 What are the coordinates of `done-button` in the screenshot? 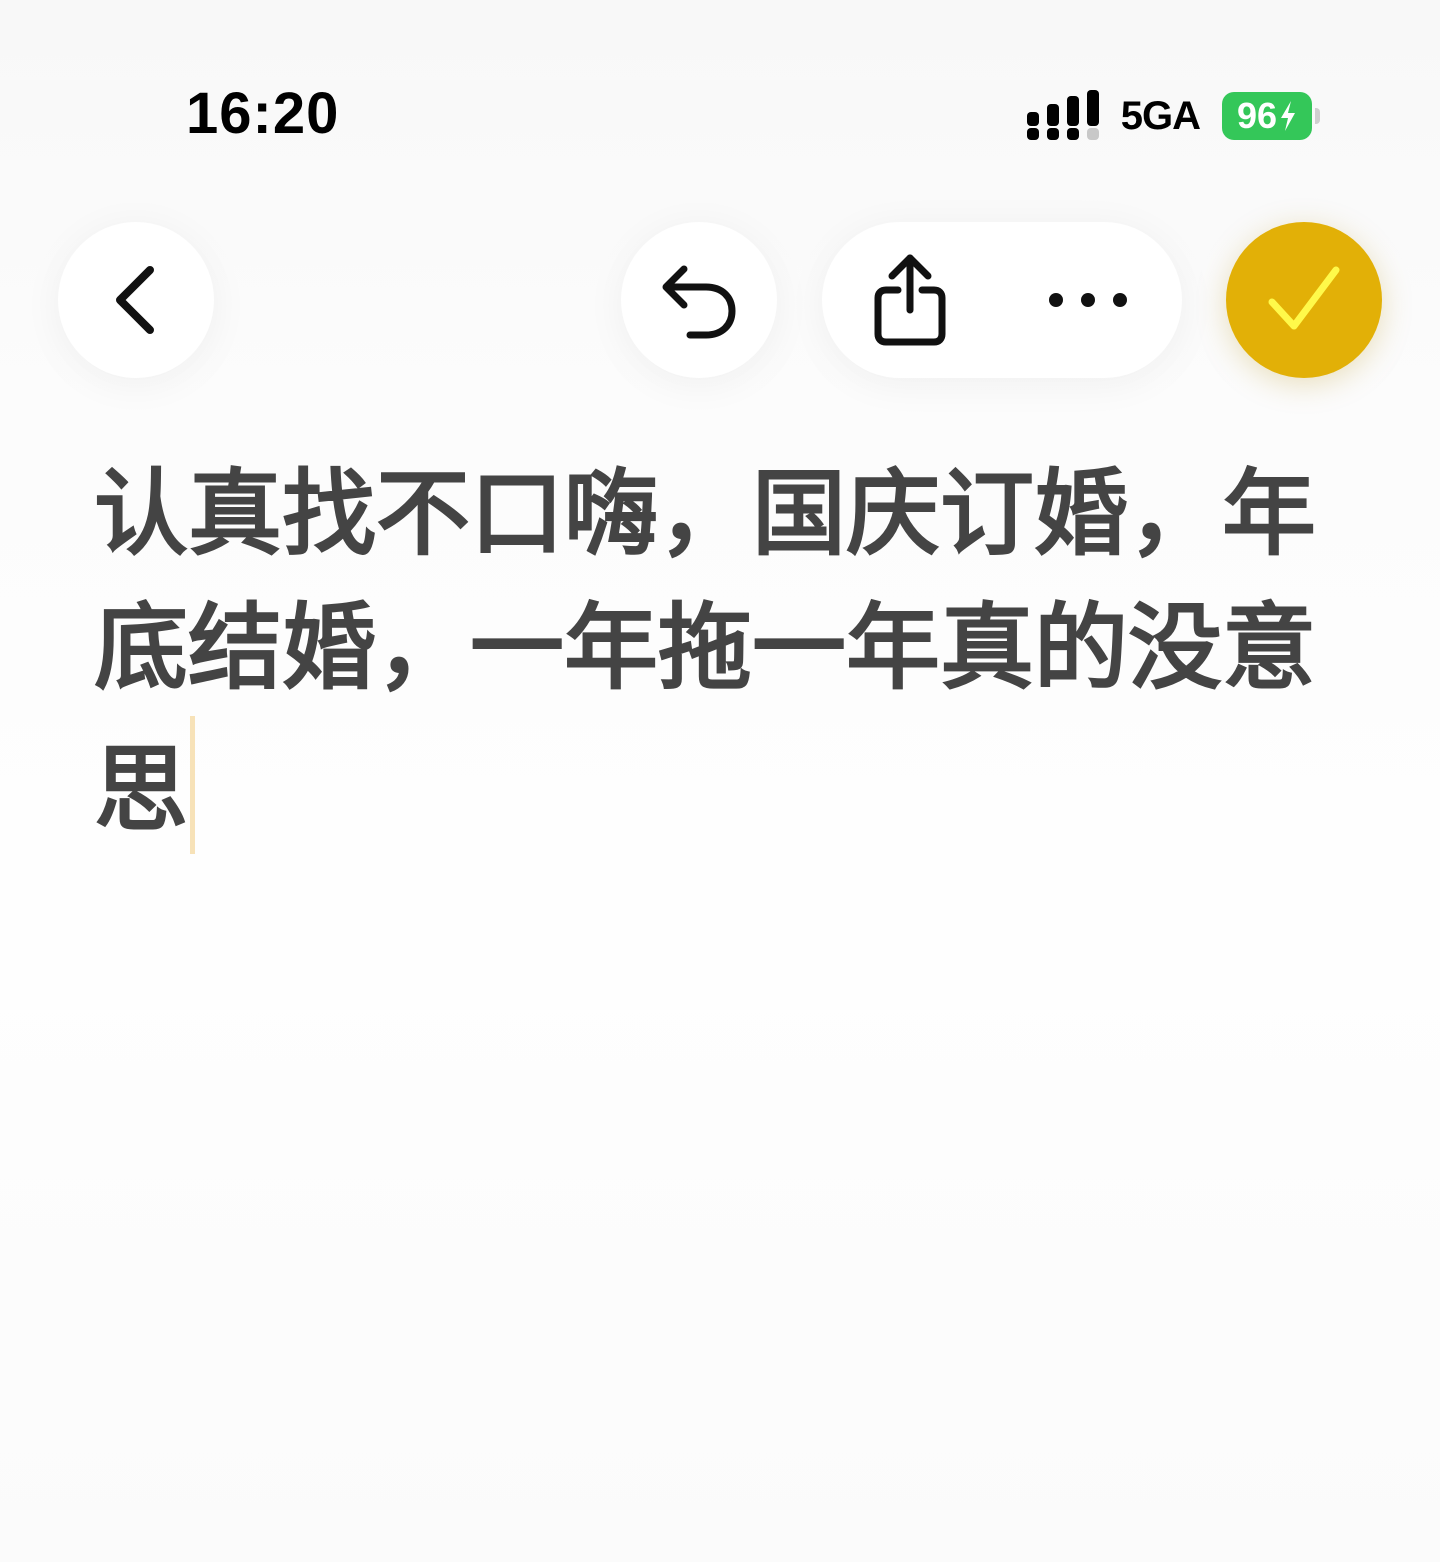 It's located at (1304, 300).